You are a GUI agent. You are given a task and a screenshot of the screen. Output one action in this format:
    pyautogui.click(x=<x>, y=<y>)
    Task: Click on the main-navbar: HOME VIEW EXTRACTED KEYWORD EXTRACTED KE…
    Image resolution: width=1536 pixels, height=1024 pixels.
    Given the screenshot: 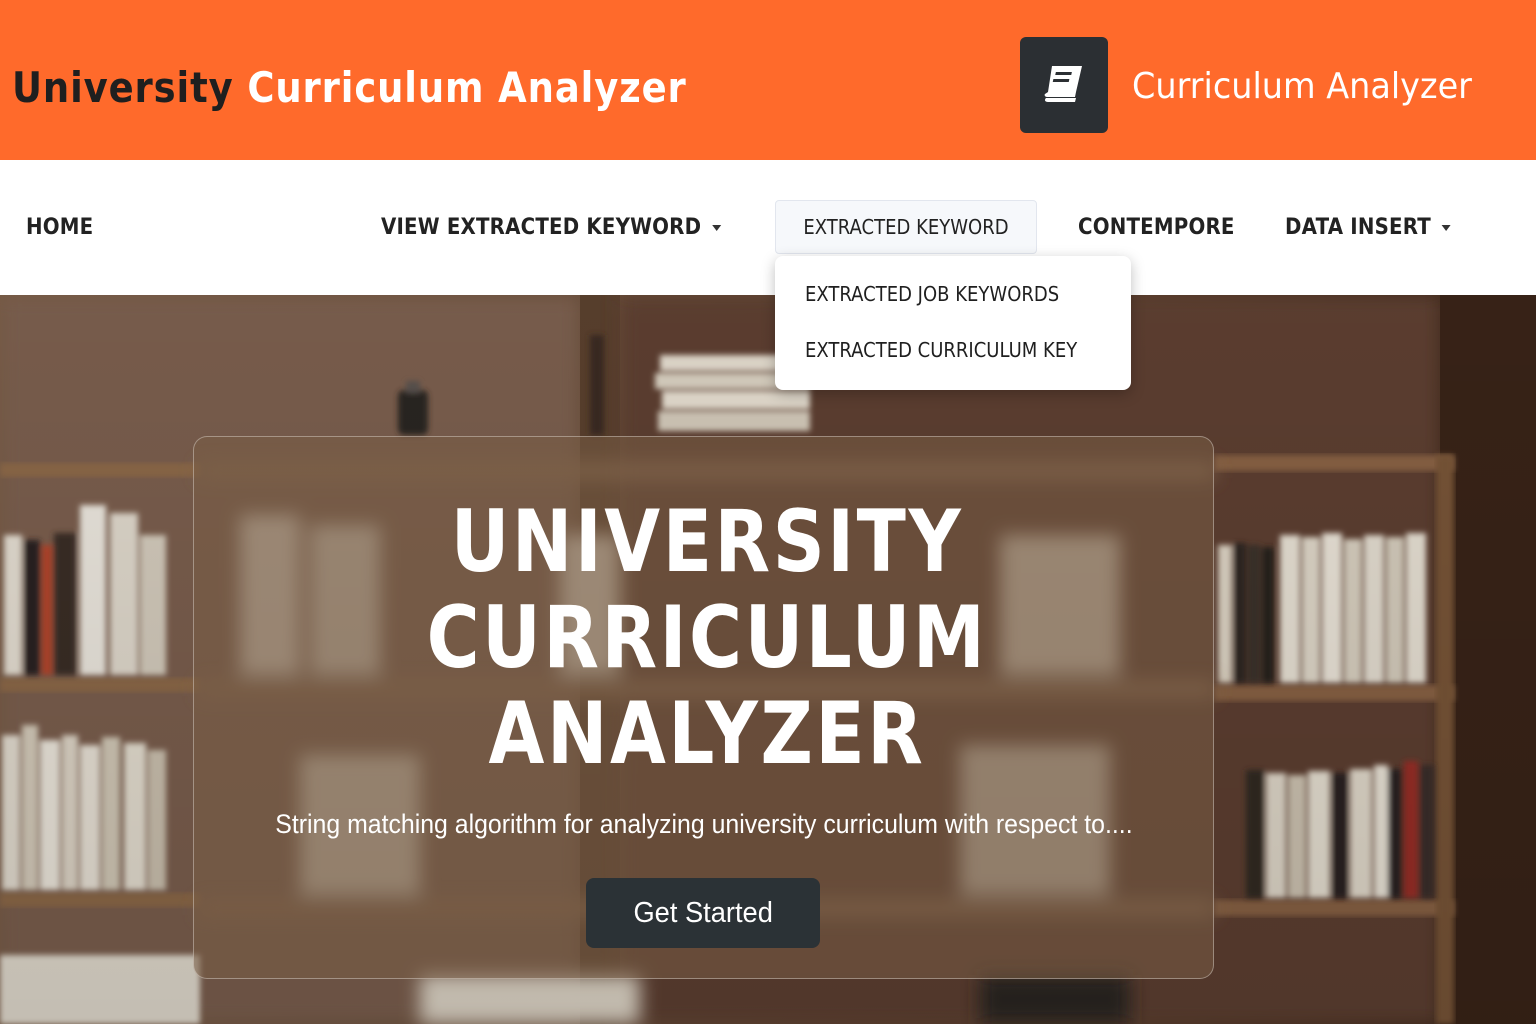 What is the action you would take?
    pyautogui.click(x=768, y=227)
    